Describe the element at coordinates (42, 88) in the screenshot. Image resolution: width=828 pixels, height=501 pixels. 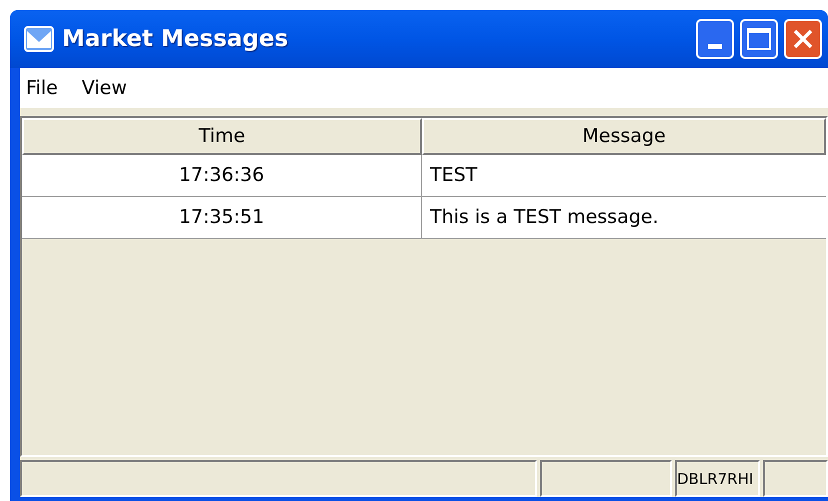
I see `menu-item: File` at that location.